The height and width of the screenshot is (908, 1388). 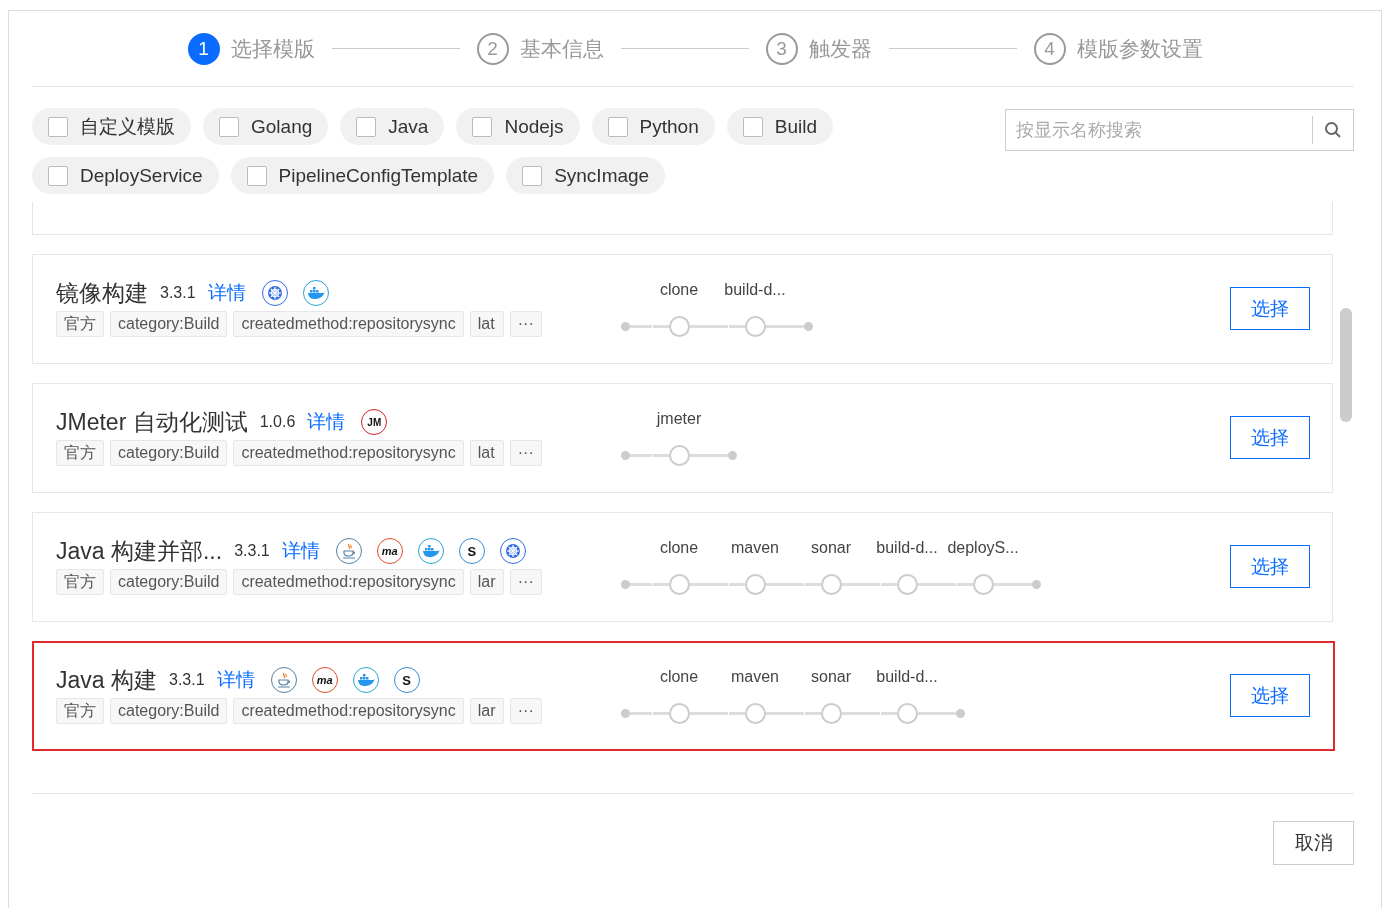 I want to click on cancel-button: 取消, so click(x=1313, y=843).